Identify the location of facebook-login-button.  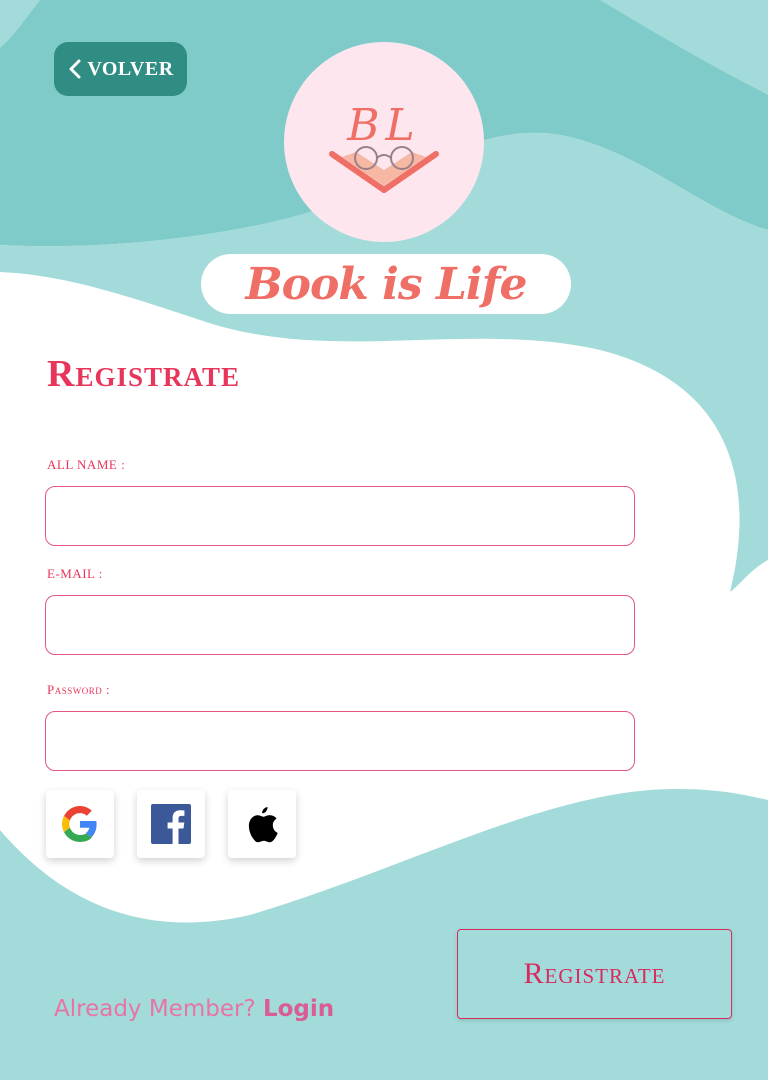
(171, 824).